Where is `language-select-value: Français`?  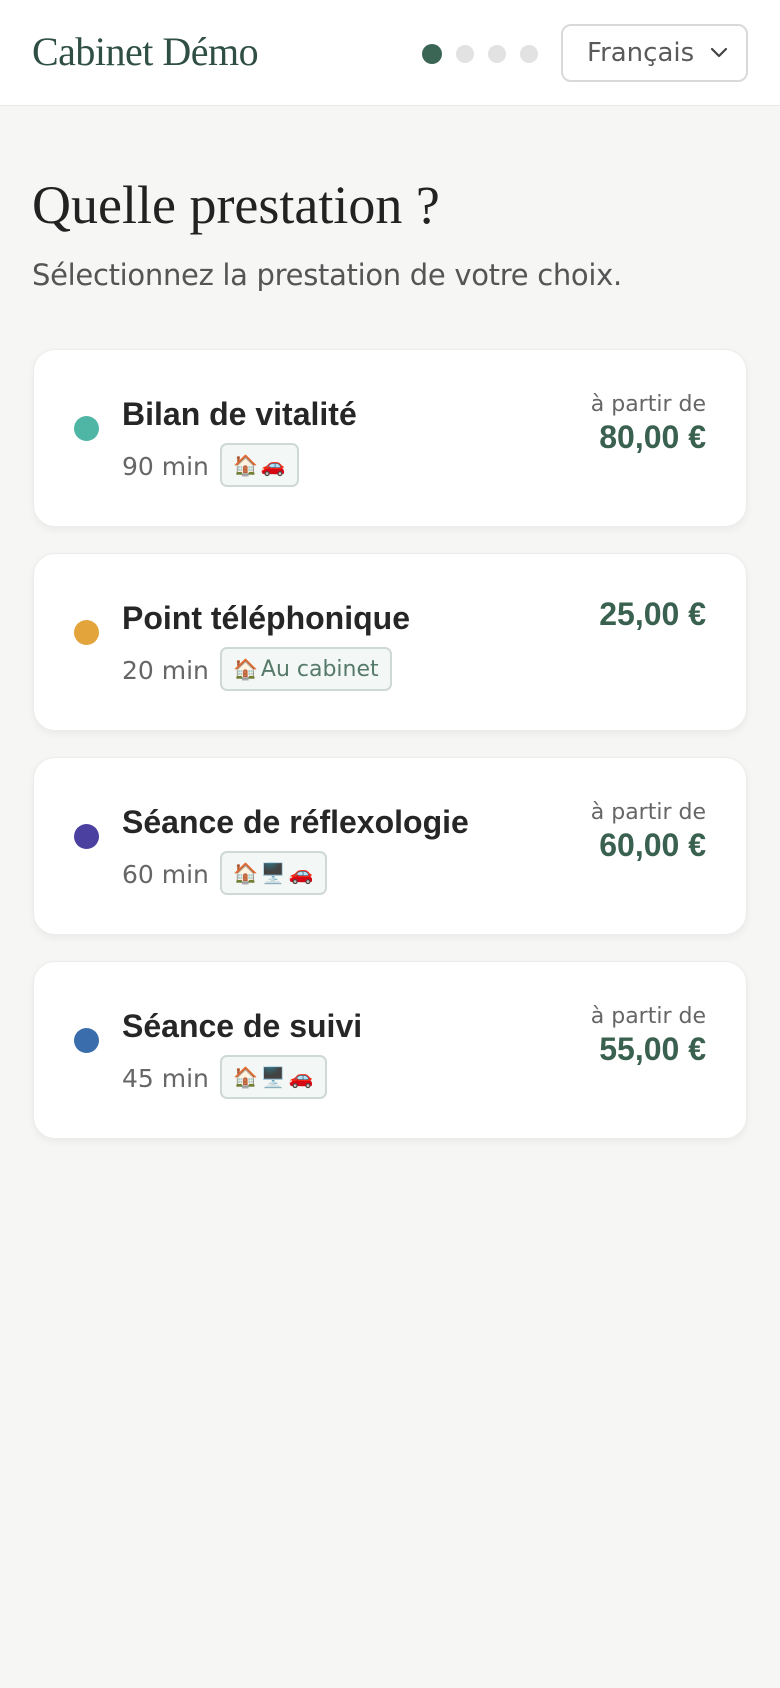 language-select-value: Français is located at coordinates (641, 53).